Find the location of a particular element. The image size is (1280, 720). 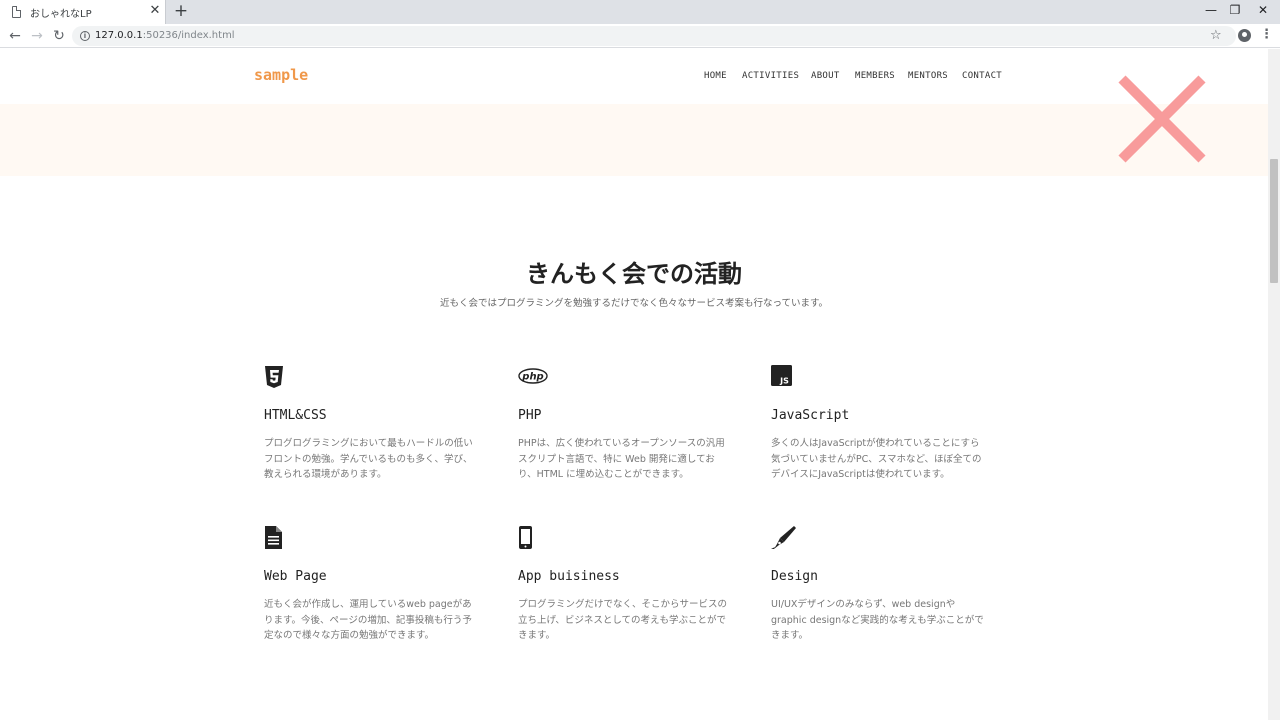

card-title: PHP is located at coordinates (530, 415).